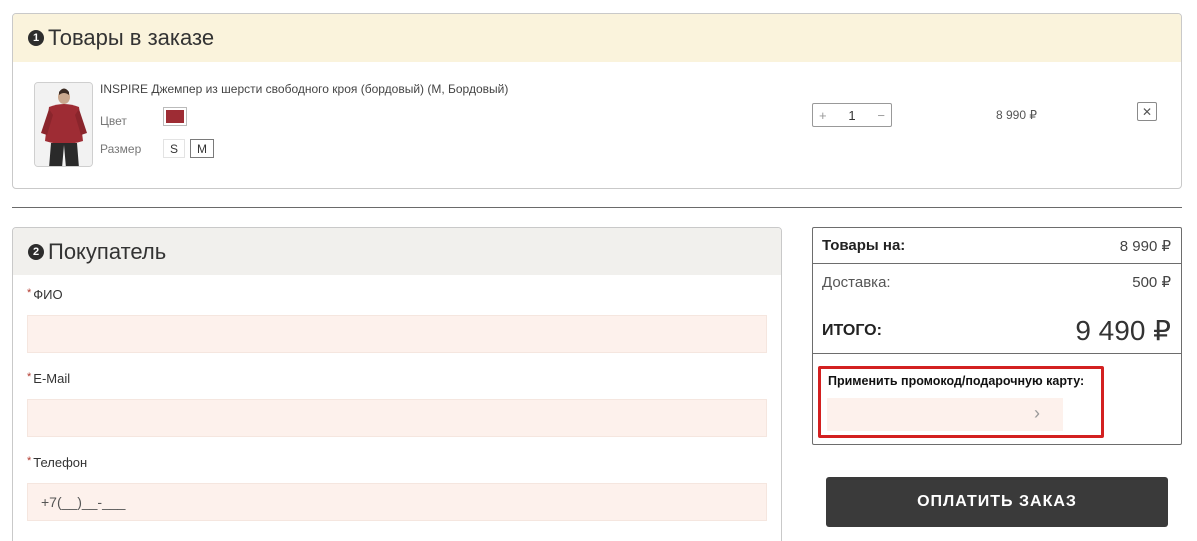  What do you see at coordinates (48, 294) in the screenshot?
I see `fio-label-text: ФИО` at bounding box center [48, 294].